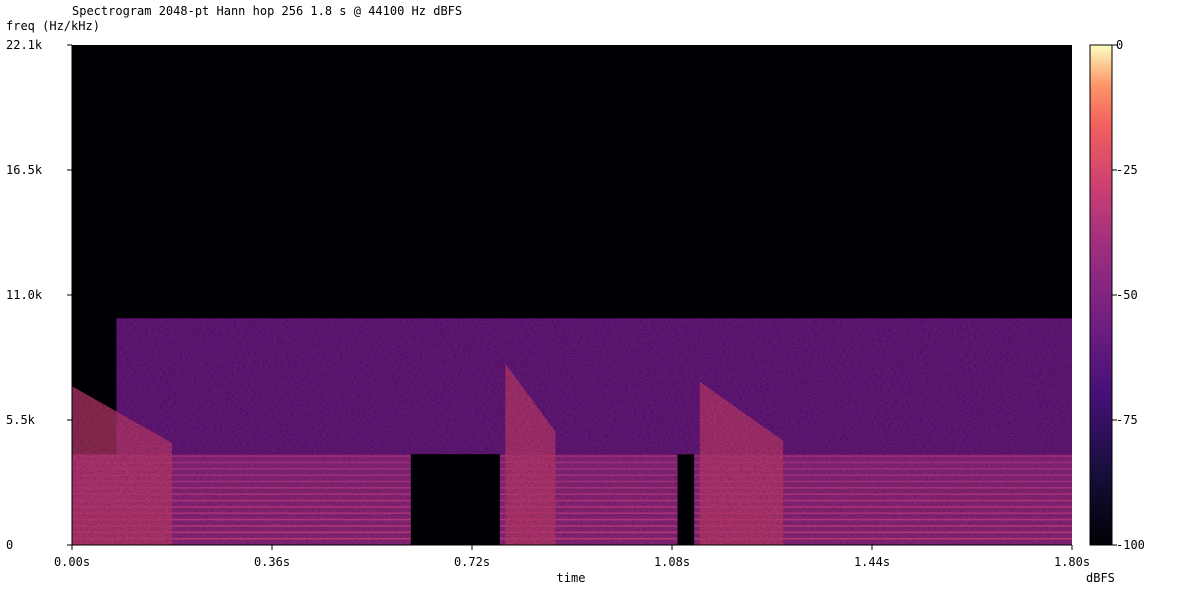 The height and width of the screenshot is (598, 1182). What do you see at coordinates (472, 562) in the screenshot?
I see `x-tick-label: 0.72s` at bounding box center [472, 562].